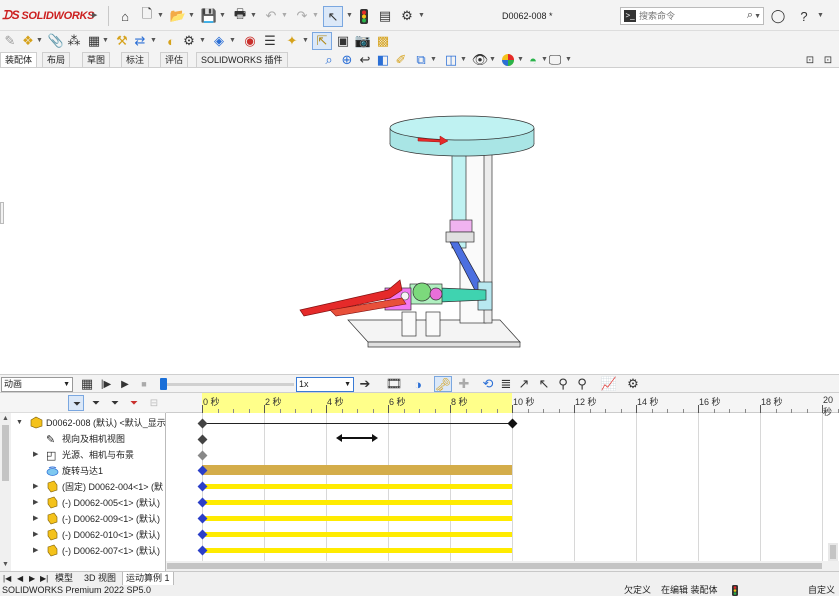 This screenshot has width=839, height=599. What do you see at coordinates (363, 41) in the screenshot?
I see `take-snapshot-icon: 📷` at bounding box center [363, 41].